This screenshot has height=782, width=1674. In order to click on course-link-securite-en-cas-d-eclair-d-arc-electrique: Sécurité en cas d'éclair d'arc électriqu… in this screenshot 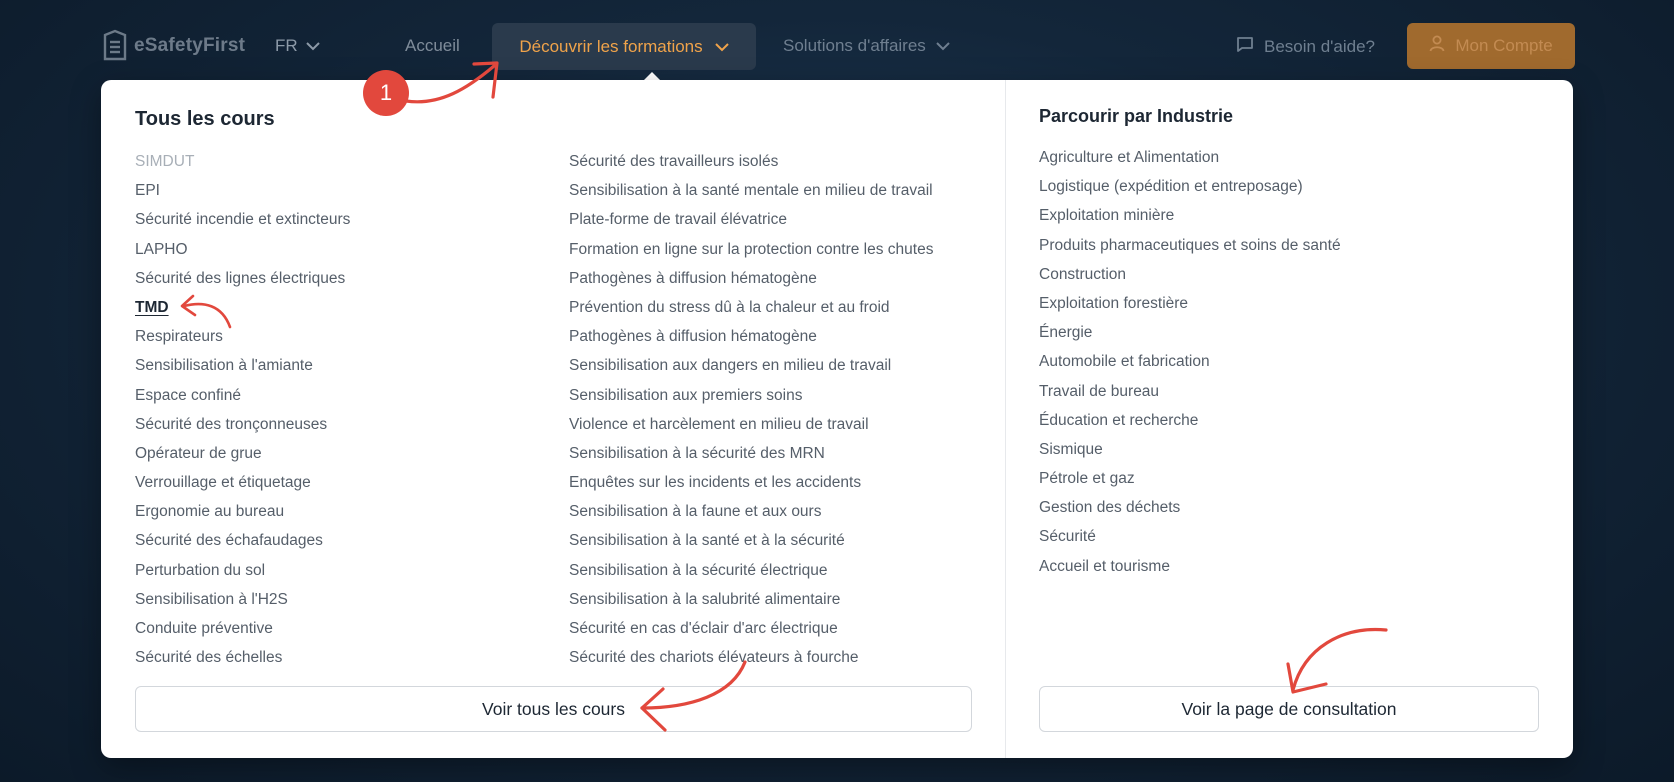, I will do `click(751, 628)`.